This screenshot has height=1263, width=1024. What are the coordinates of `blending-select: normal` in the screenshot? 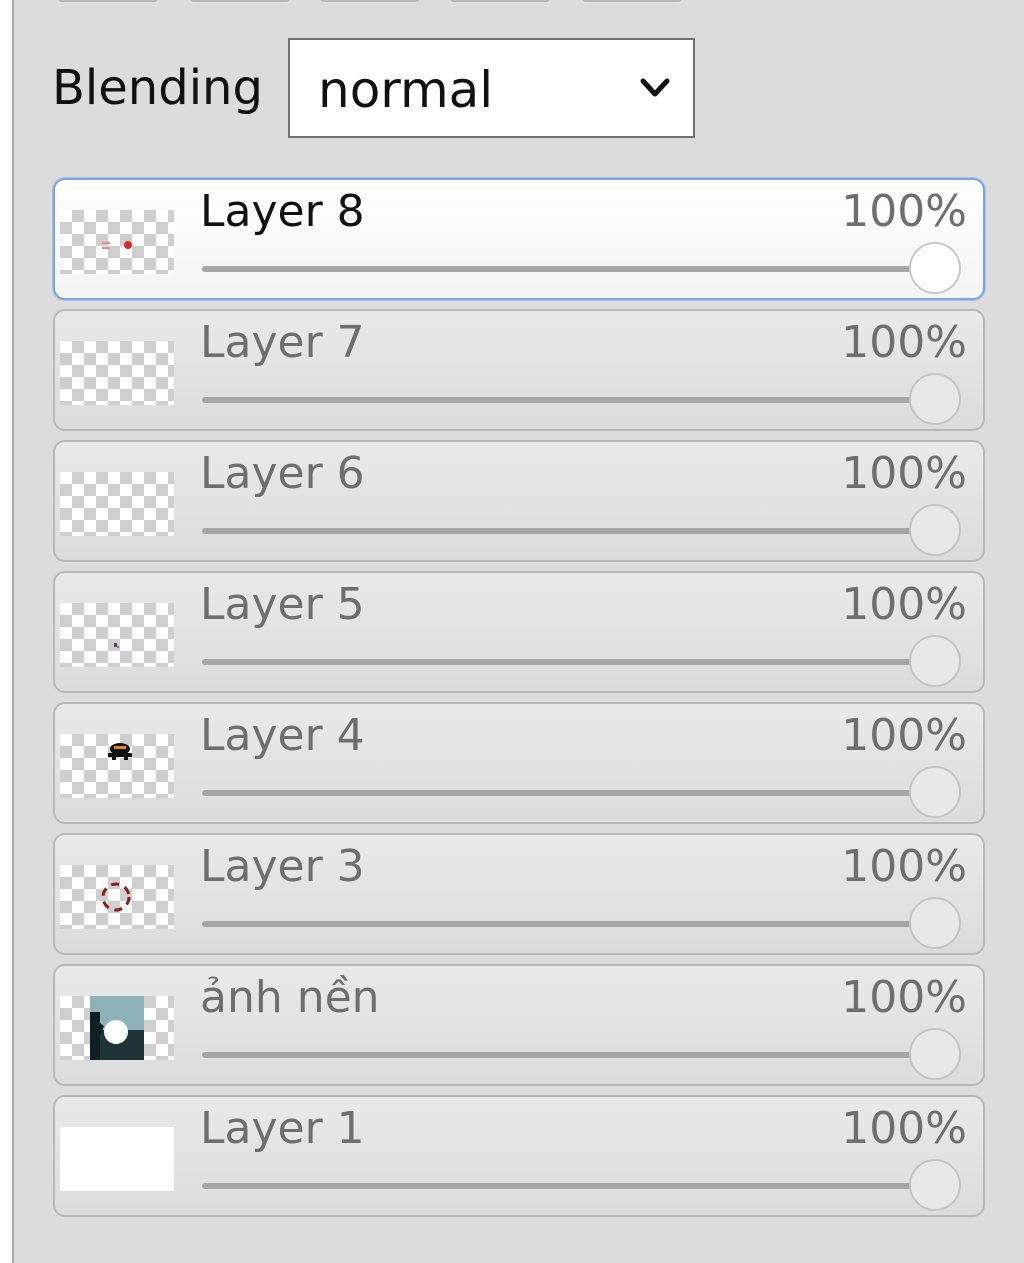 It's located at (491, 88).